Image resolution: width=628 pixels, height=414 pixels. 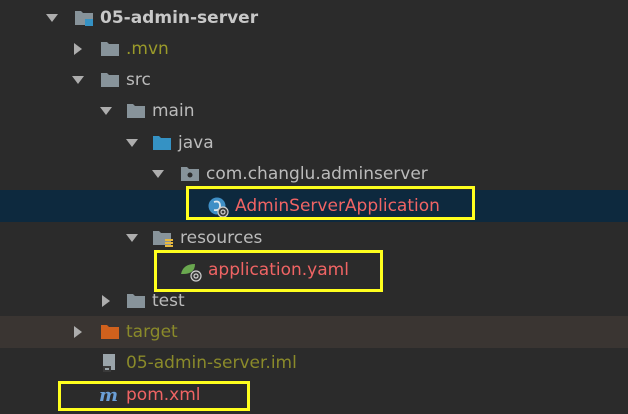 I want to click on tree-row-resources: resources, so click(x=314, y=238).